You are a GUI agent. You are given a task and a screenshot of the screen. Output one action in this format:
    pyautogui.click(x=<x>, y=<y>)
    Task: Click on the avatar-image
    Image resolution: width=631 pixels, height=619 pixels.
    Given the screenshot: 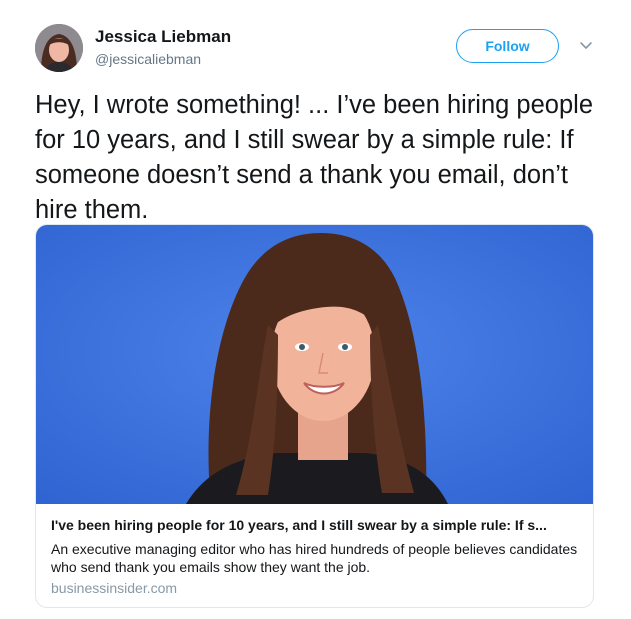 What is the action you would take?
    pyautogui.click(x=59, y=48)
    